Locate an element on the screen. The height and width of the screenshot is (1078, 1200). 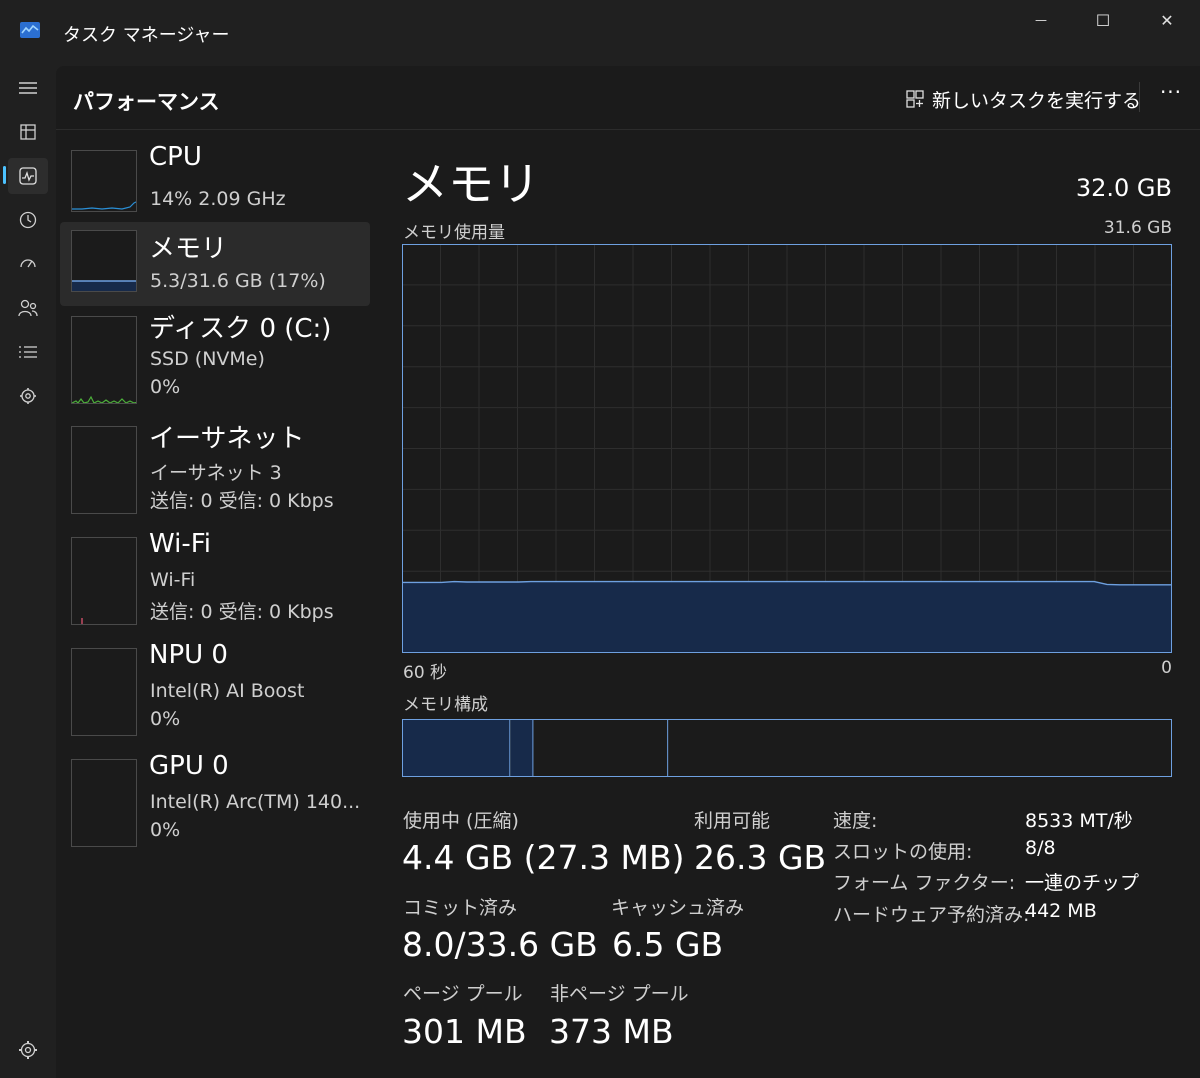
resource-detail: Wi-Fi is located at coordinates (173, 580).